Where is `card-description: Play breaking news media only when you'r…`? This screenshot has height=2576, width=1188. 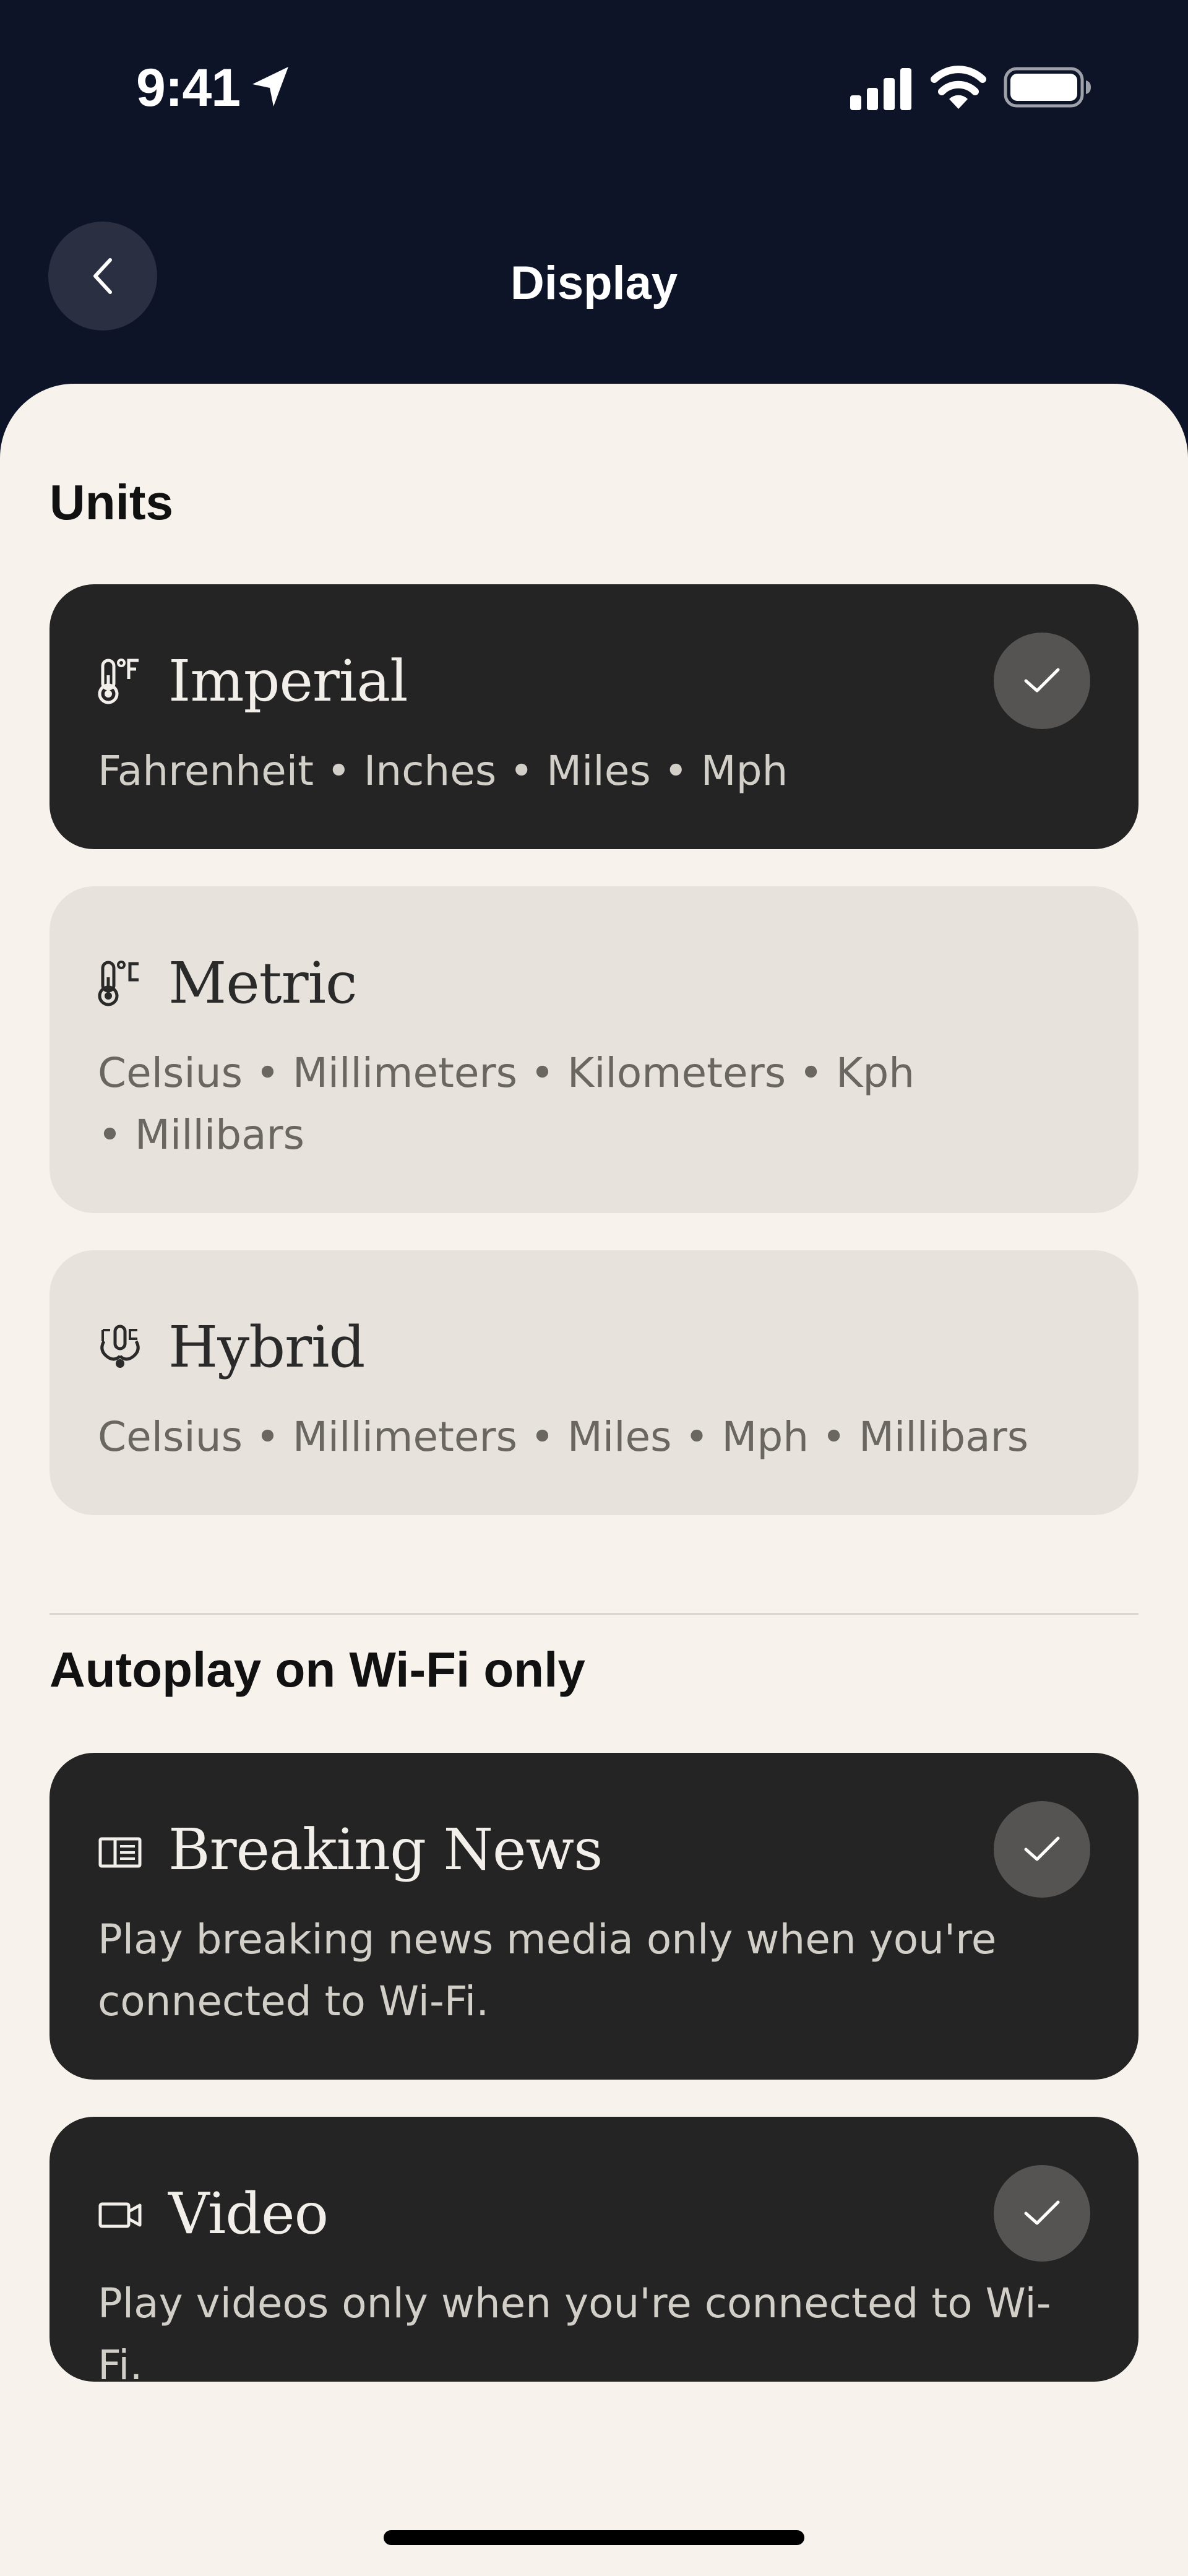
card-description: Play breaking news media only when you'r… is located at coordinates (547, 1970).